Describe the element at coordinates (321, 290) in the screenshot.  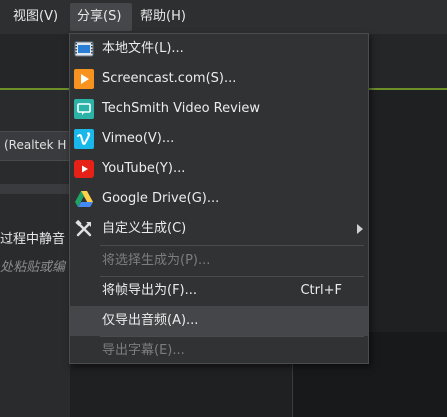
I see `menu-item-shortcut: Ctrl+F` at that location.